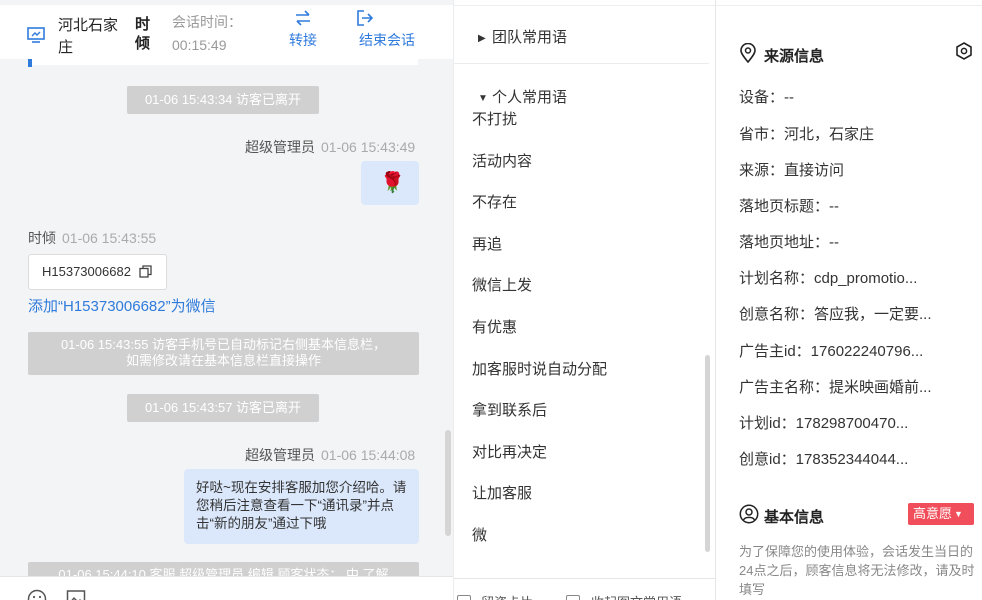  What do you see at coordinates (37, 594) in the screenshot?
I see `emoji-icon` at bounding box center [37, 594].